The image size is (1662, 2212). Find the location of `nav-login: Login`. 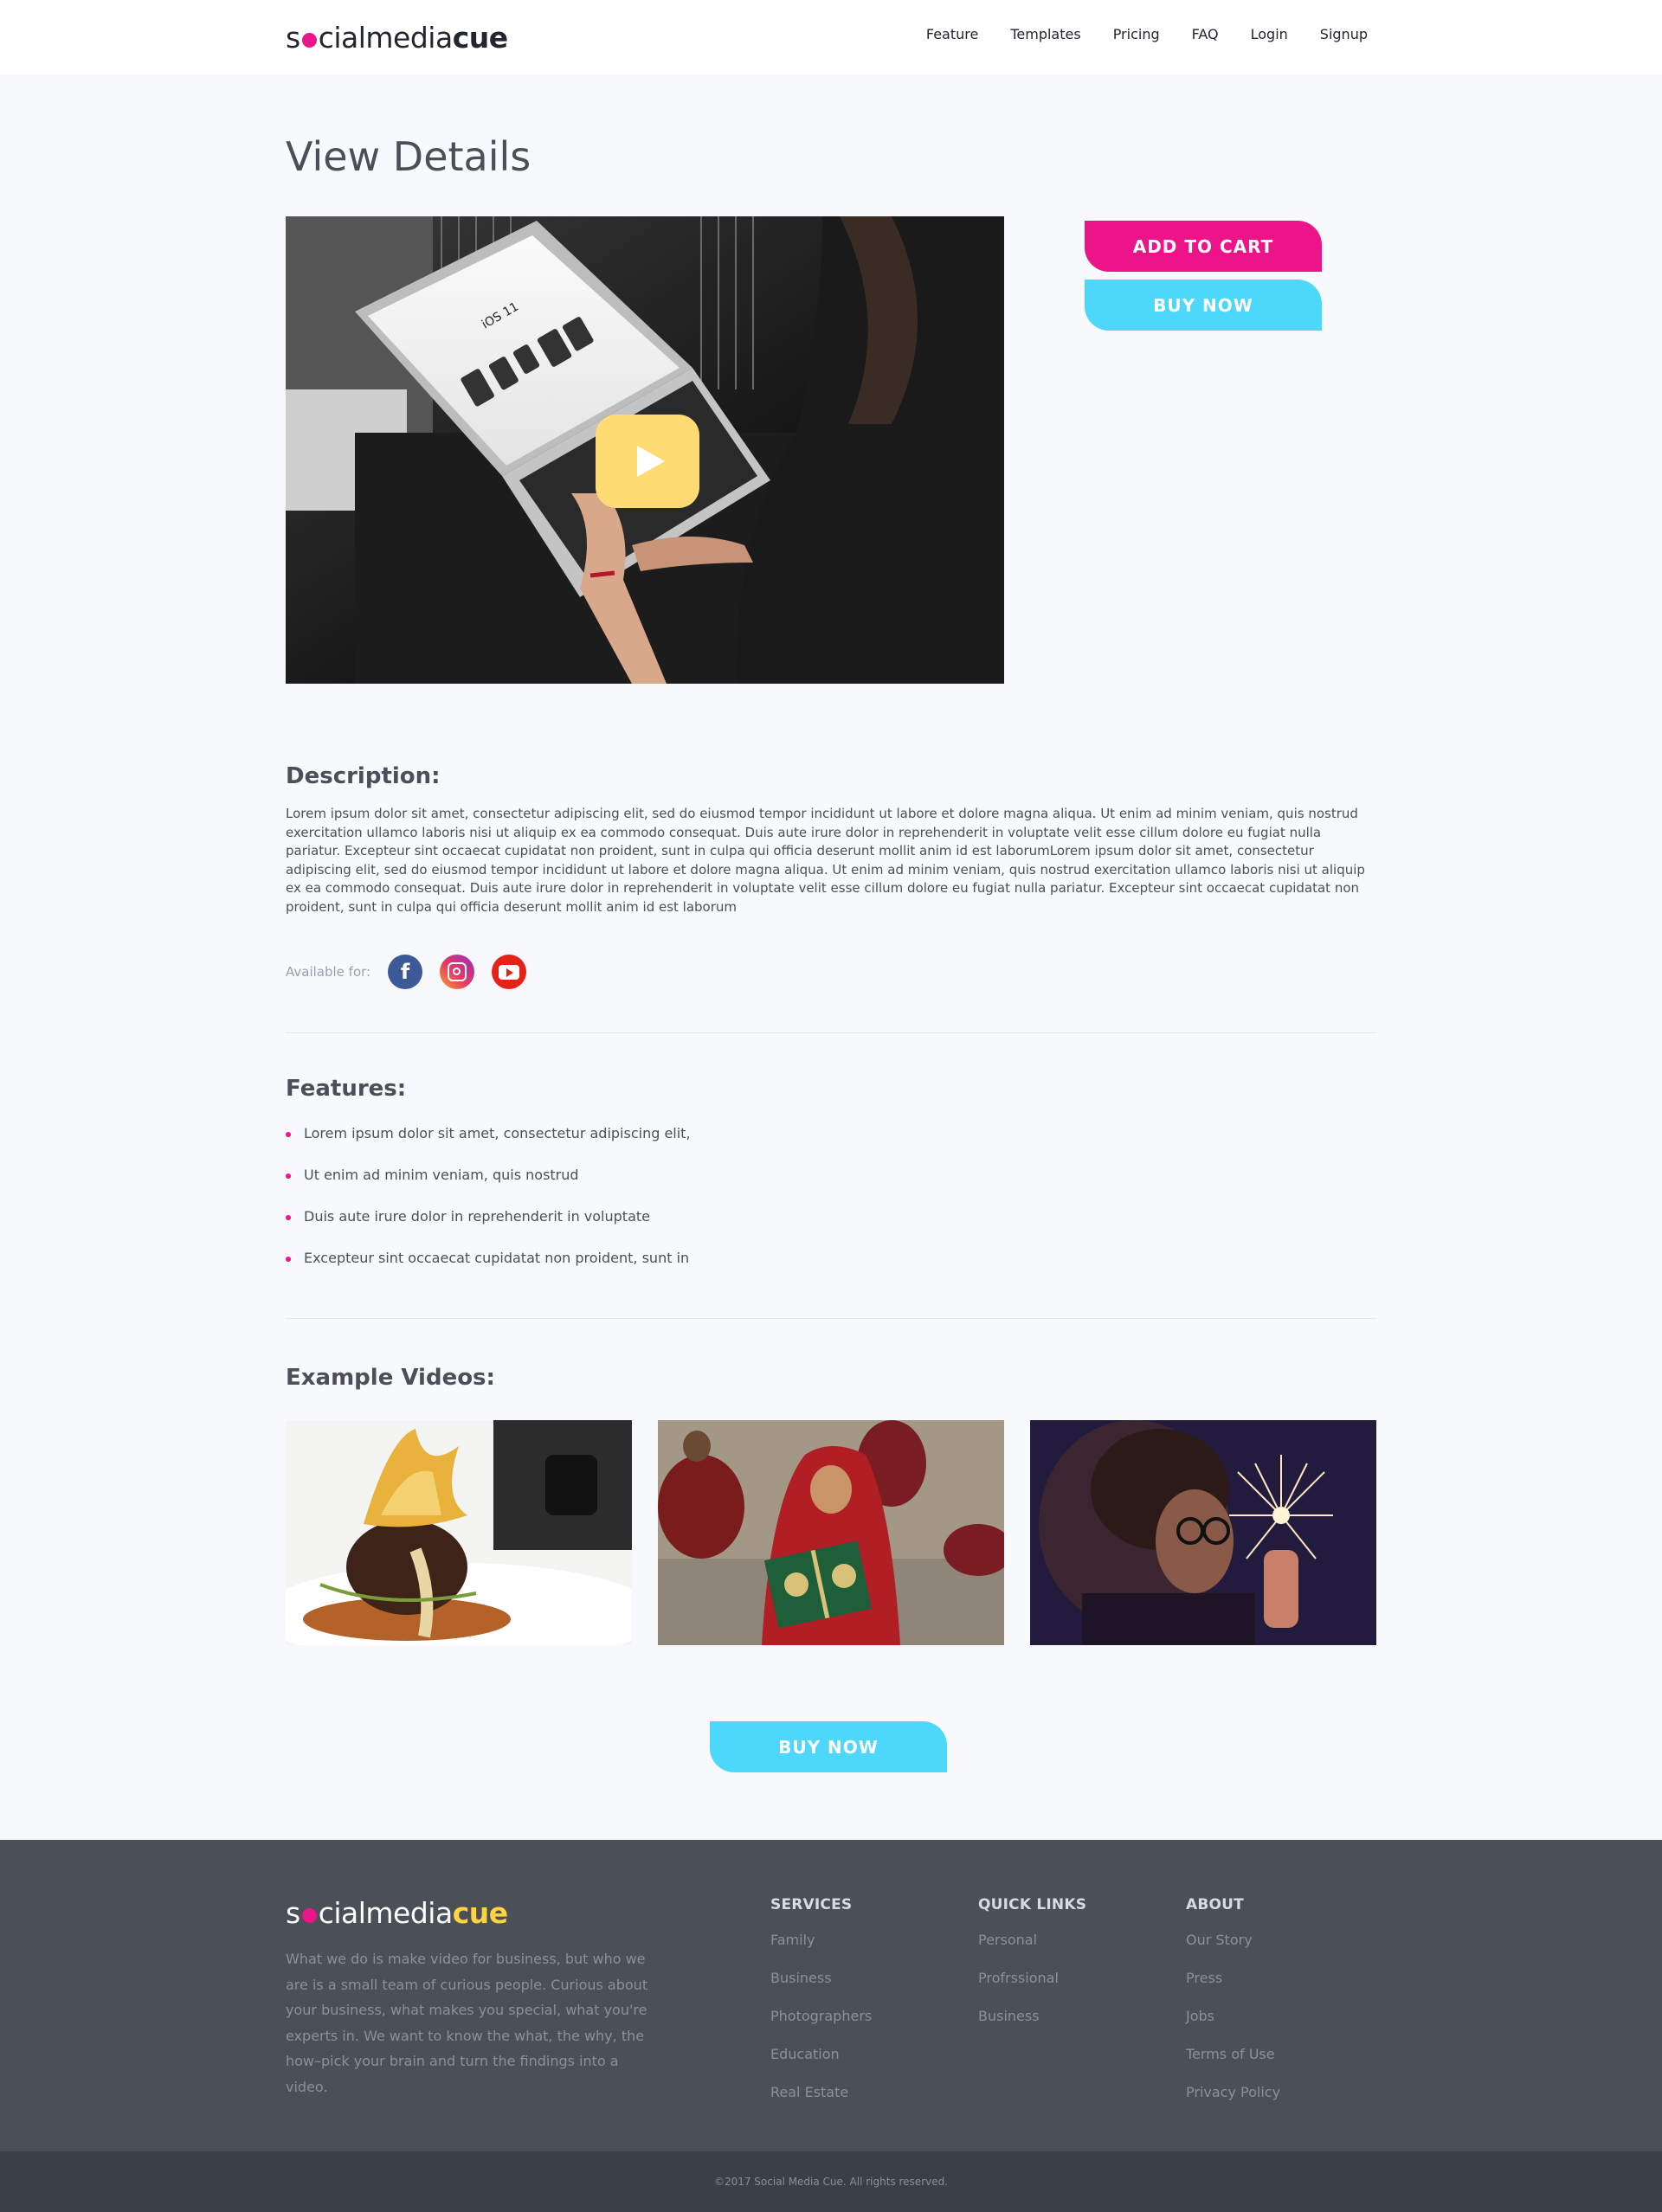

nav-login: Login is located at coordinates (1269, 34).